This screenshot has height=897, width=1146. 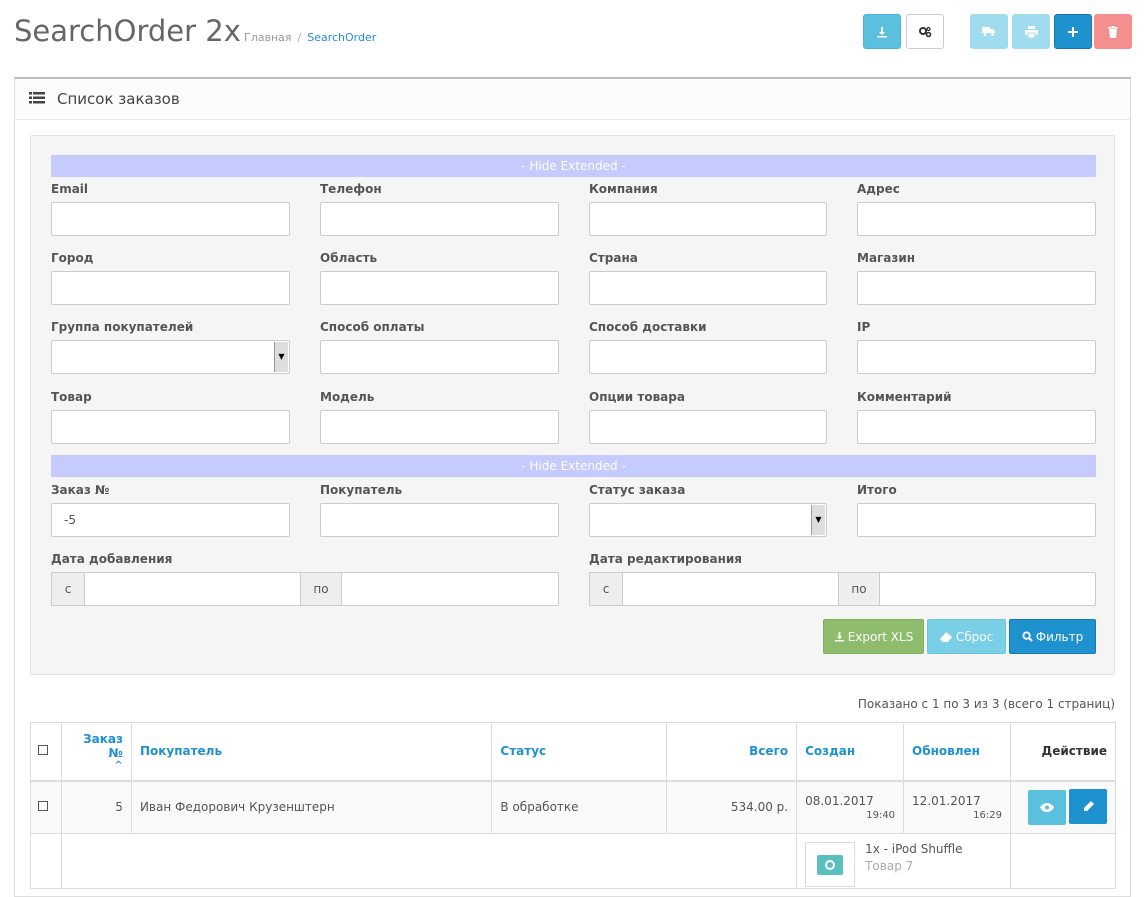 I want to click on ipod-image-icon, so click(x=830, y=864).